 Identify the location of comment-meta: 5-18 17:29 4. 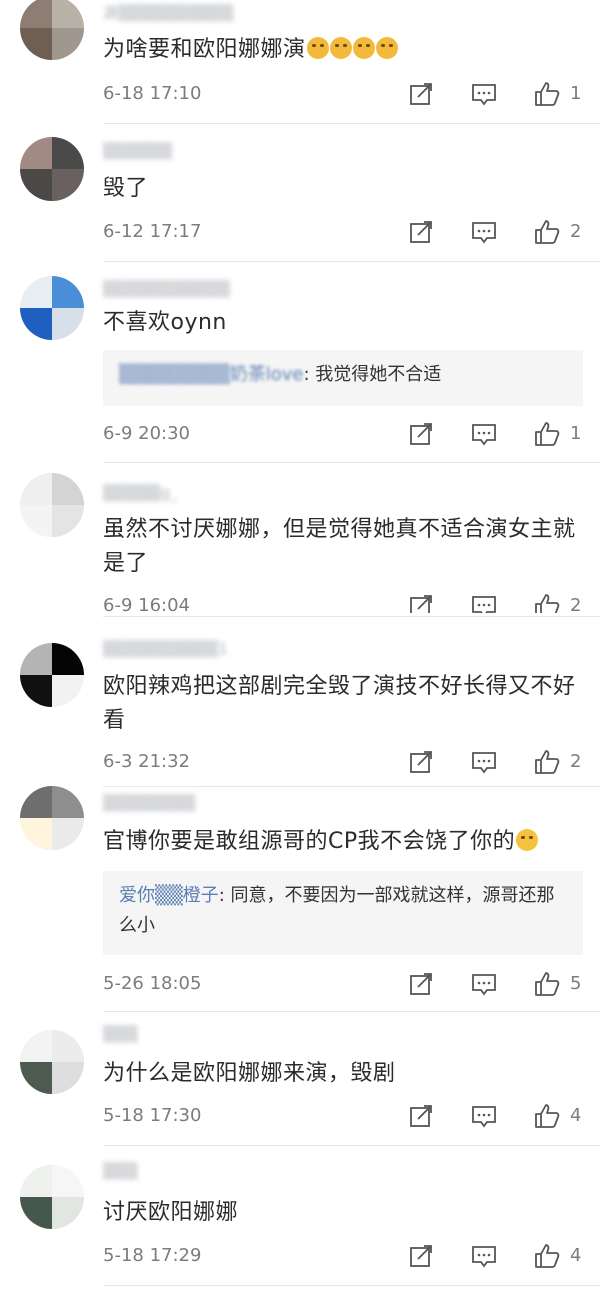
(348, 1257).